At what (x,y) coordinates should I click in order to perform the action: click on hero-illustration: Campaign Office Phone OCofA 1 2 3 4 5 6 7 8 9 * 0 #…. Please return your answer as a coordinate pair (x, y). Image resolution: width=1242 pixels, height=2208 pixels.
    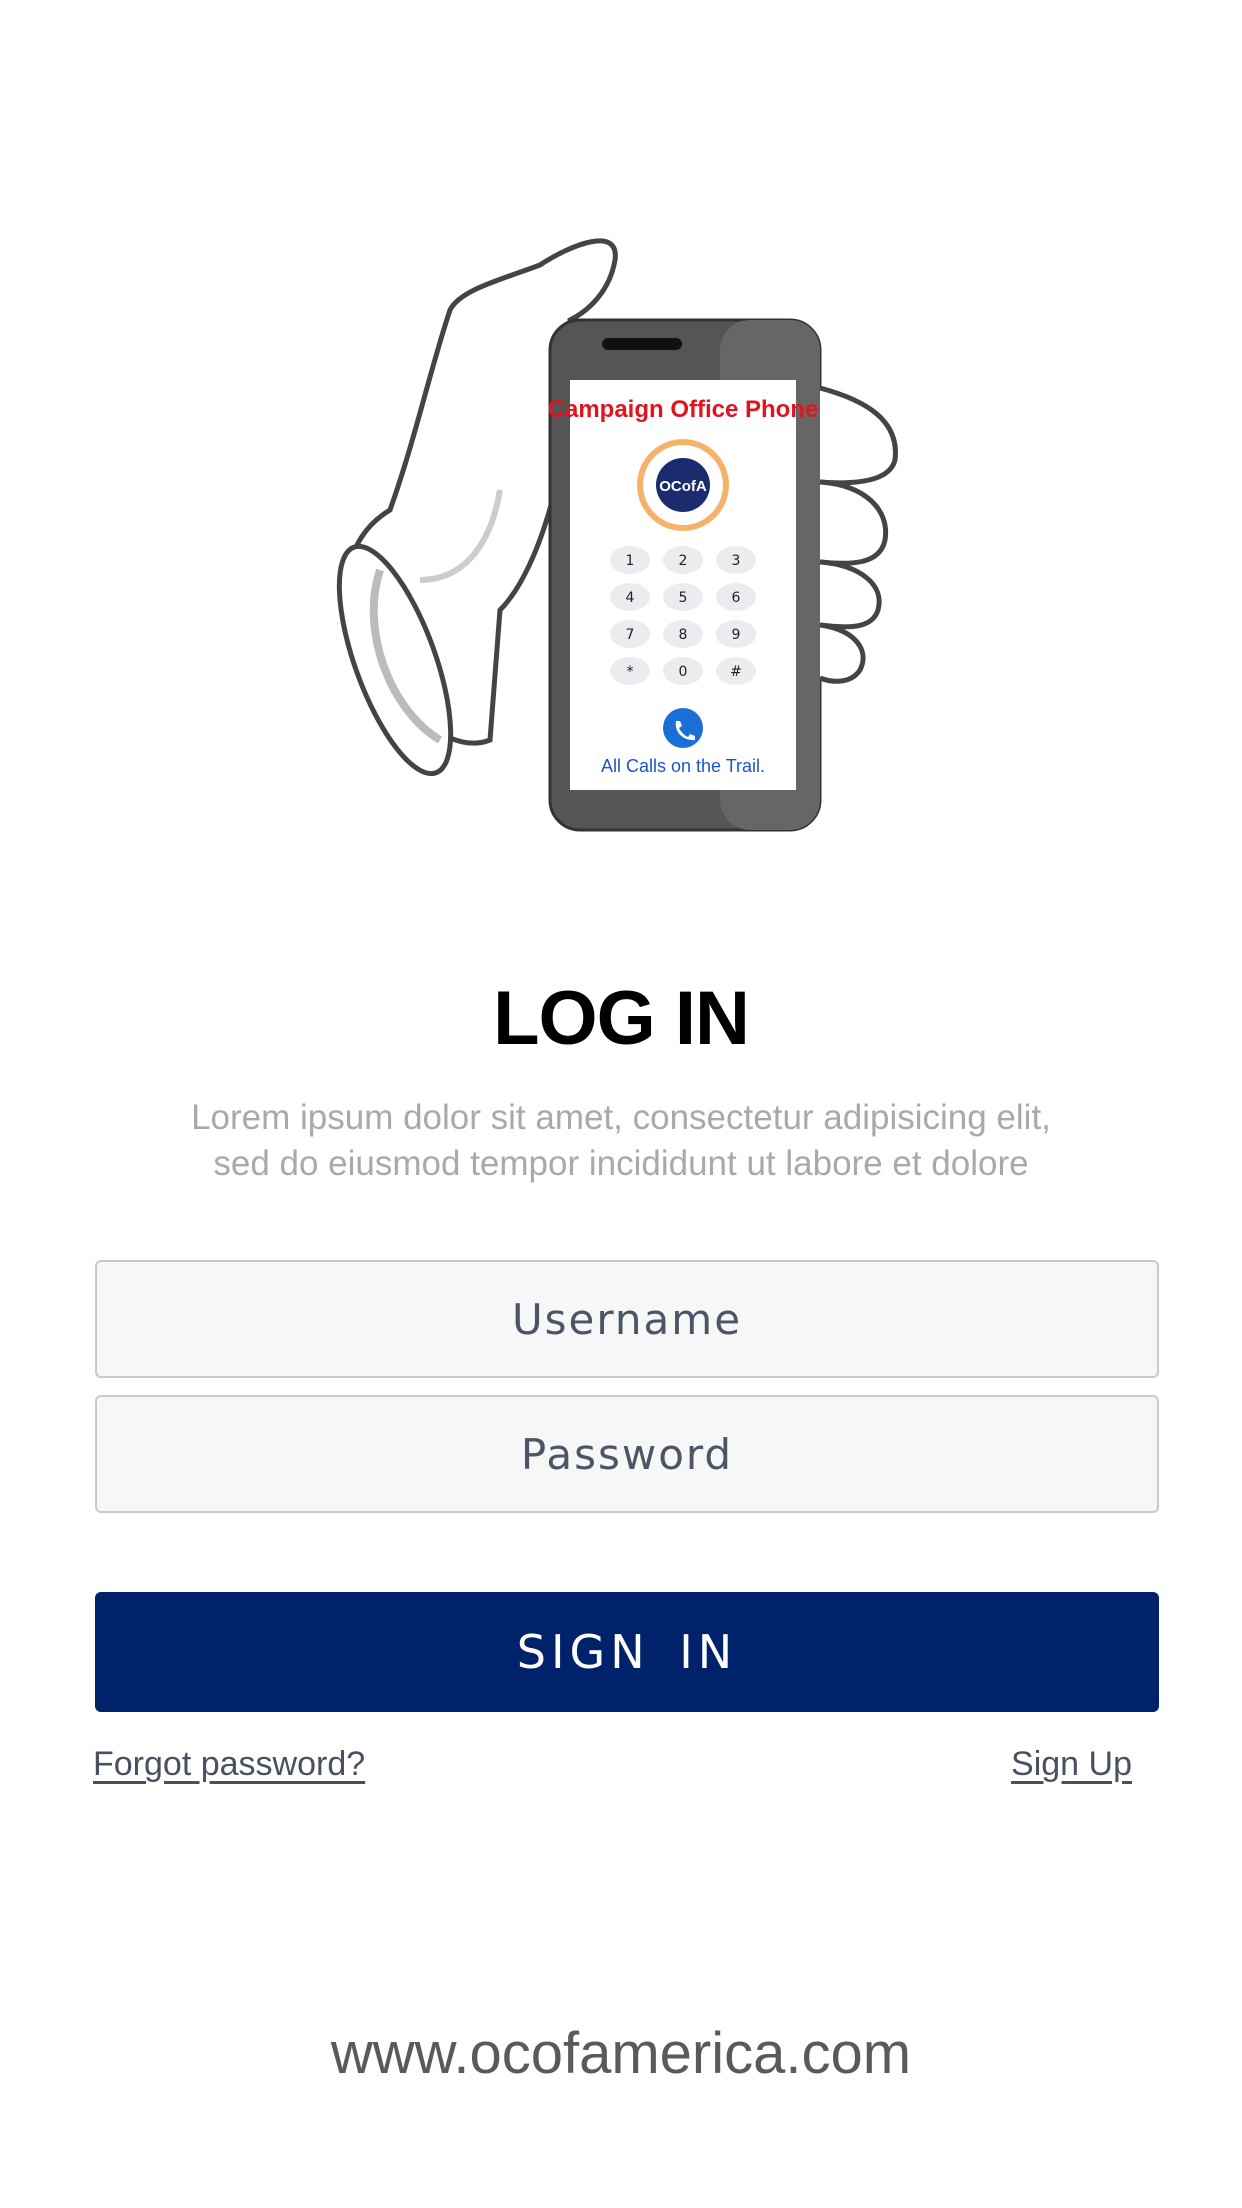
    Looking at the image, I should click on (620, 560).